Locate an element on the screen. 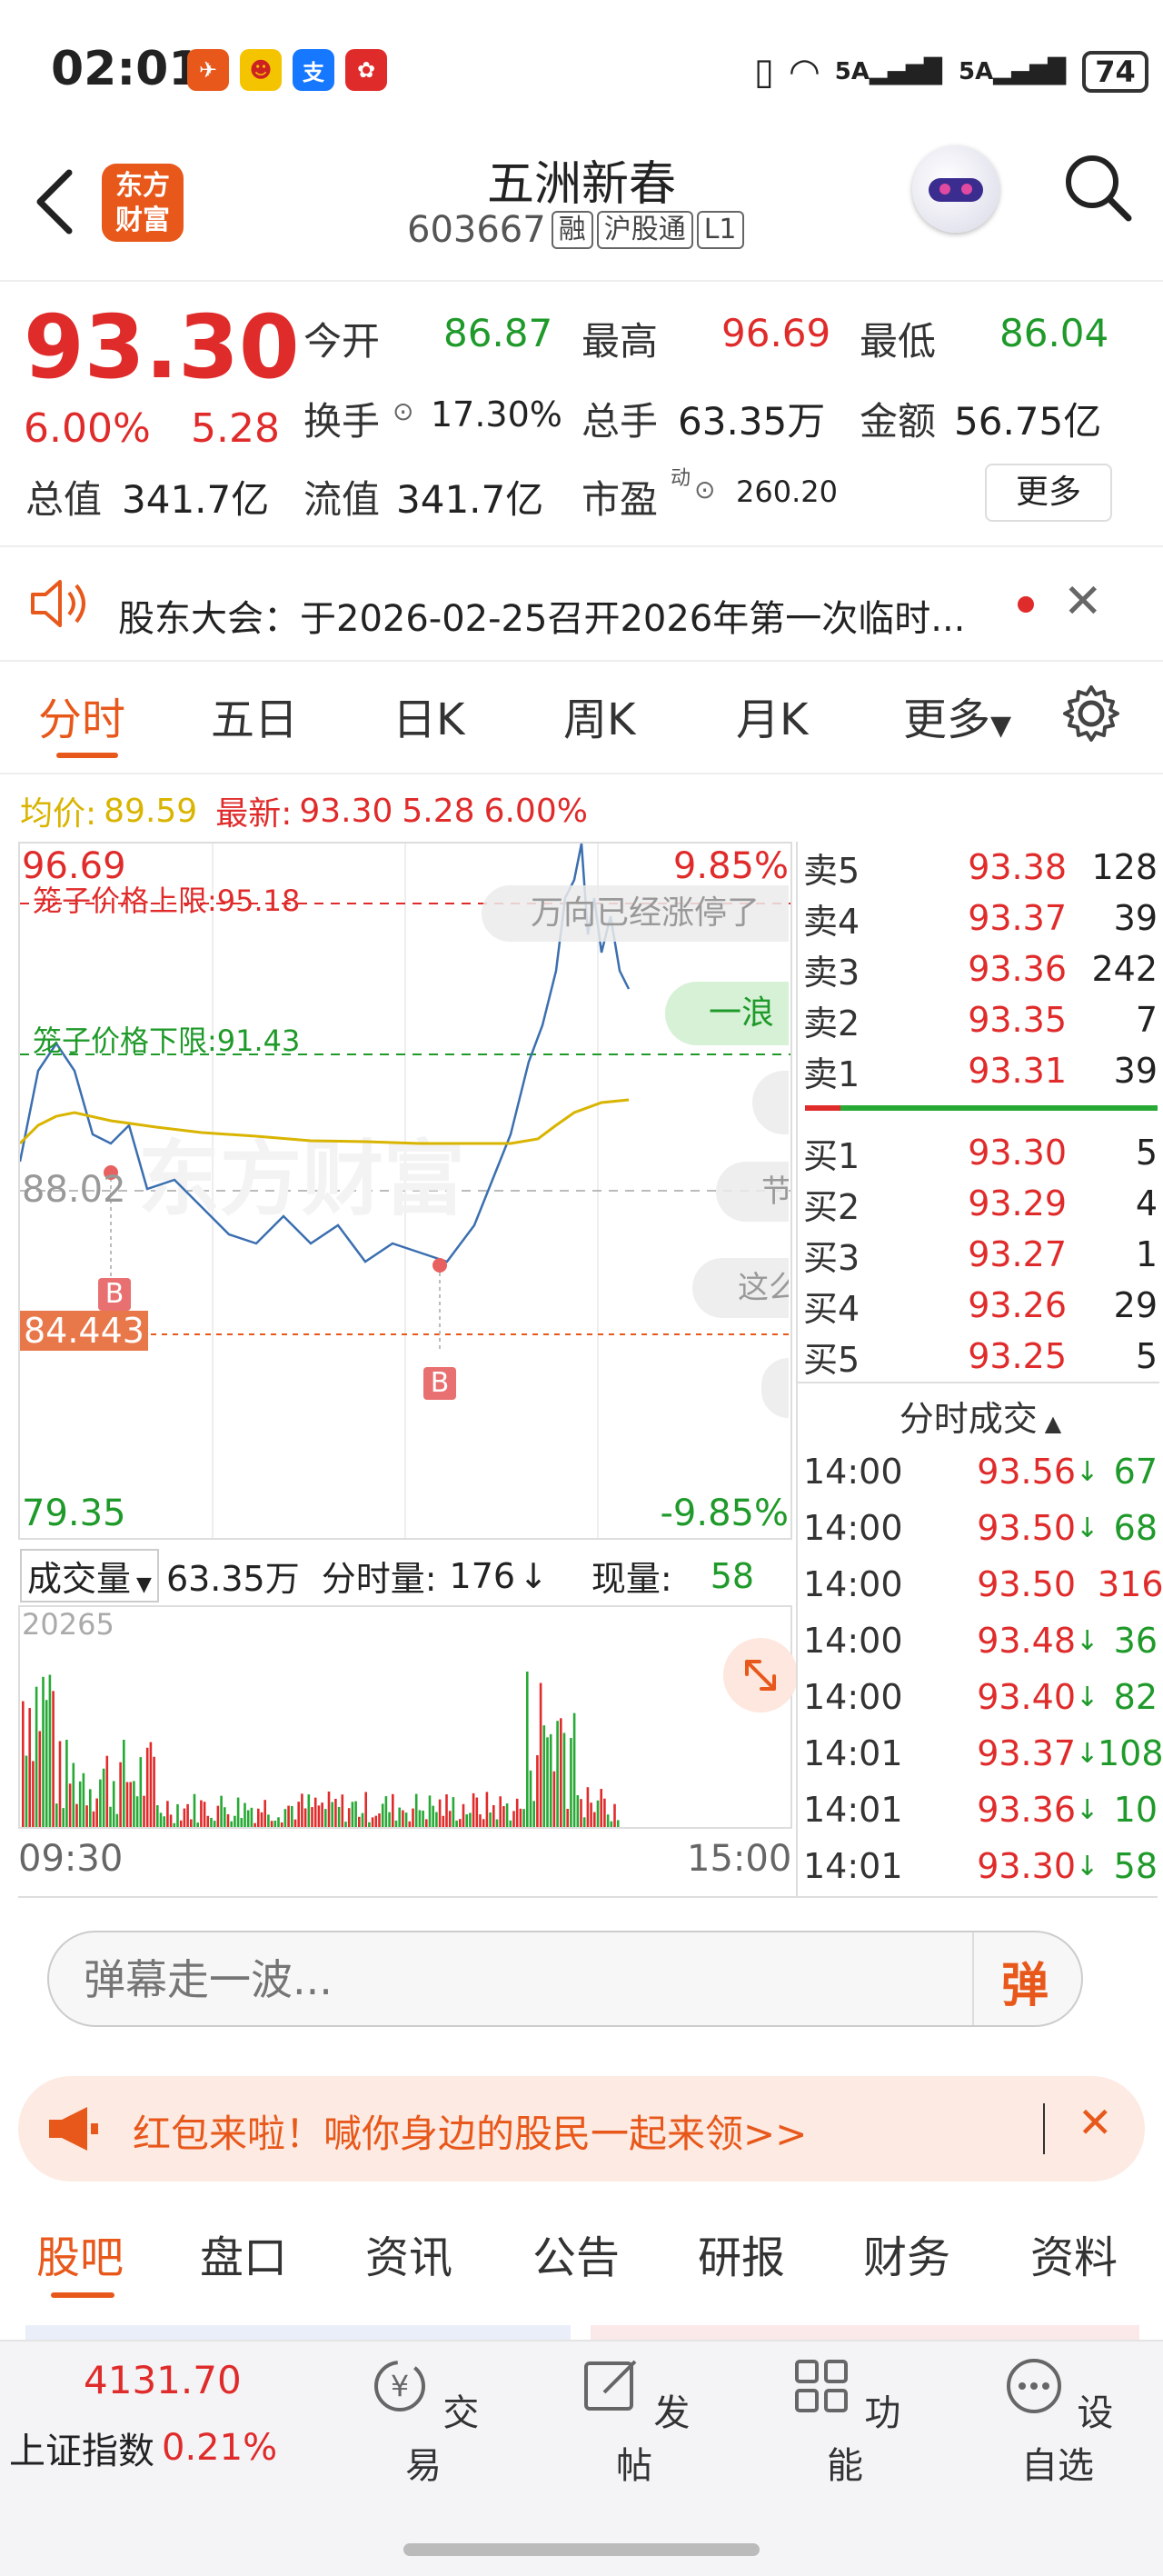 This screenshot has height=2576, width=1163. banner-text: 红包来啦！喊你身边的股民一起来领>> is located at coordinates (470, 2134).